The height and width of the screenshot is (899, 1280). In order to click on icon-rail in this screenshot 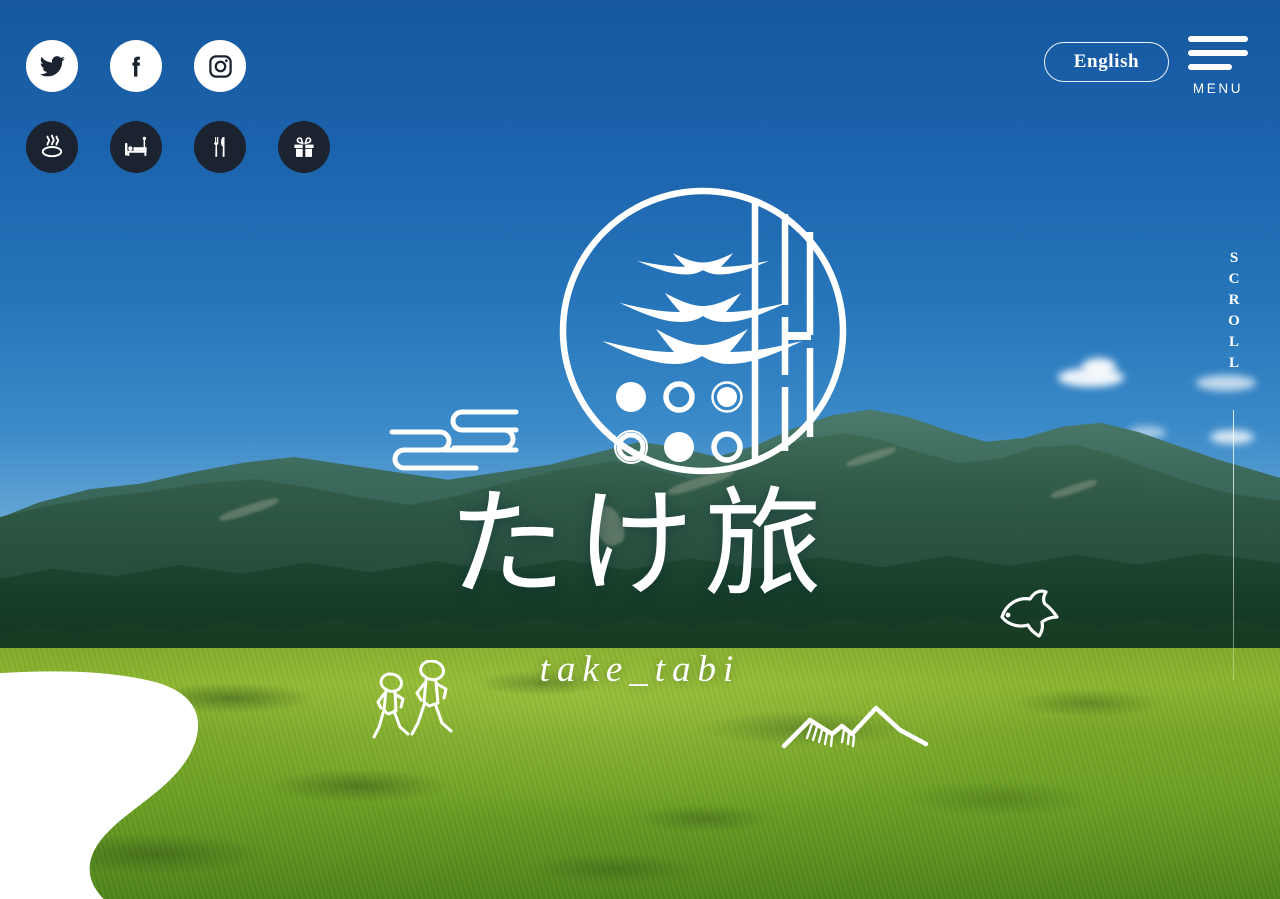, I will do `click(178, 106)`.